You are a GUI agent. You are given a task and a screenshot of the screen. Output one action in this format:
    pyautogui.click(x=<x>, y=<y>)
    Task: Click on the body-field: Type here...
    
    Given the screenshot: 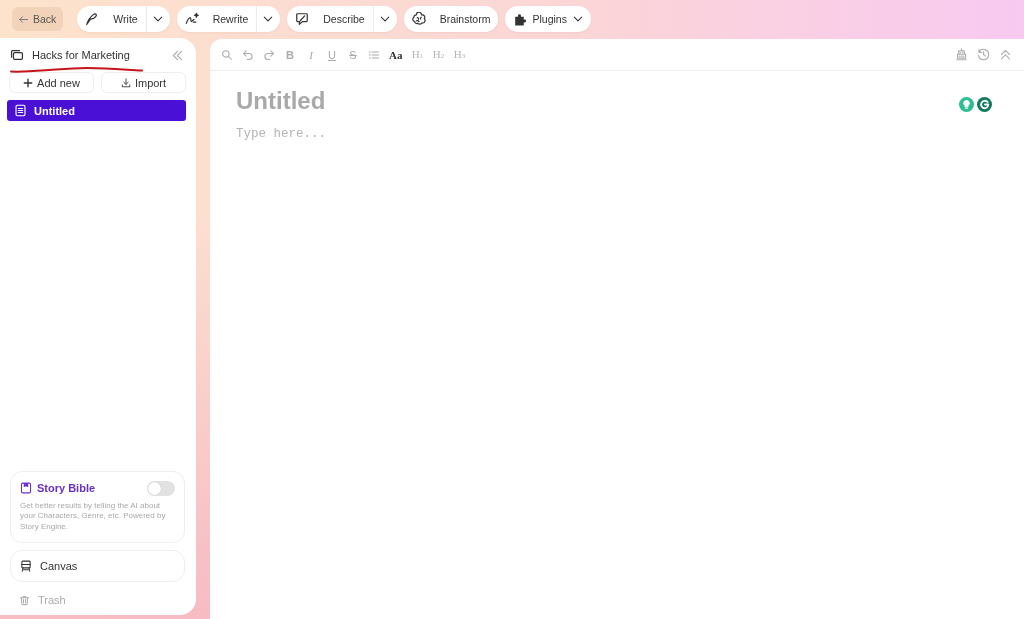 What is the action you would take?
    pyautogui.click(x=282, y=134)
    